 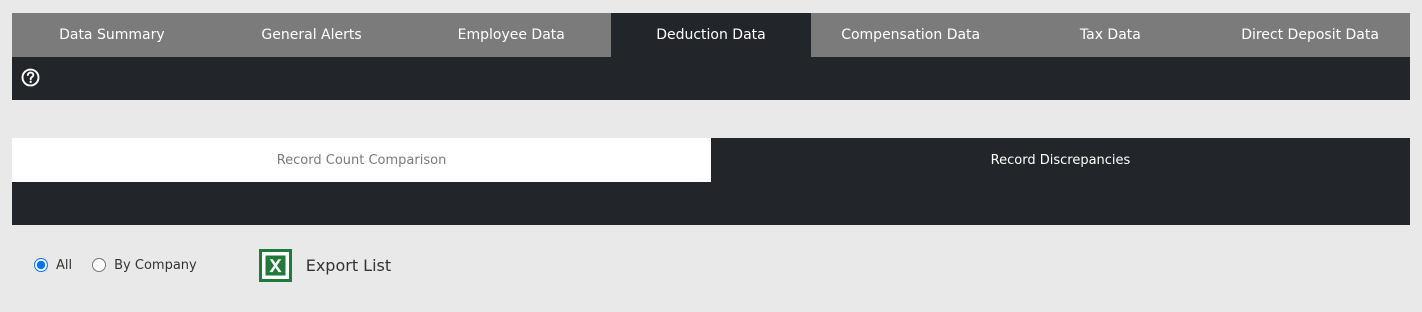 What do you see at coordinates (312, 35) in the screenshot?
I see `tab-general-alerts: General Alerts` at bounding box center [312, 35].